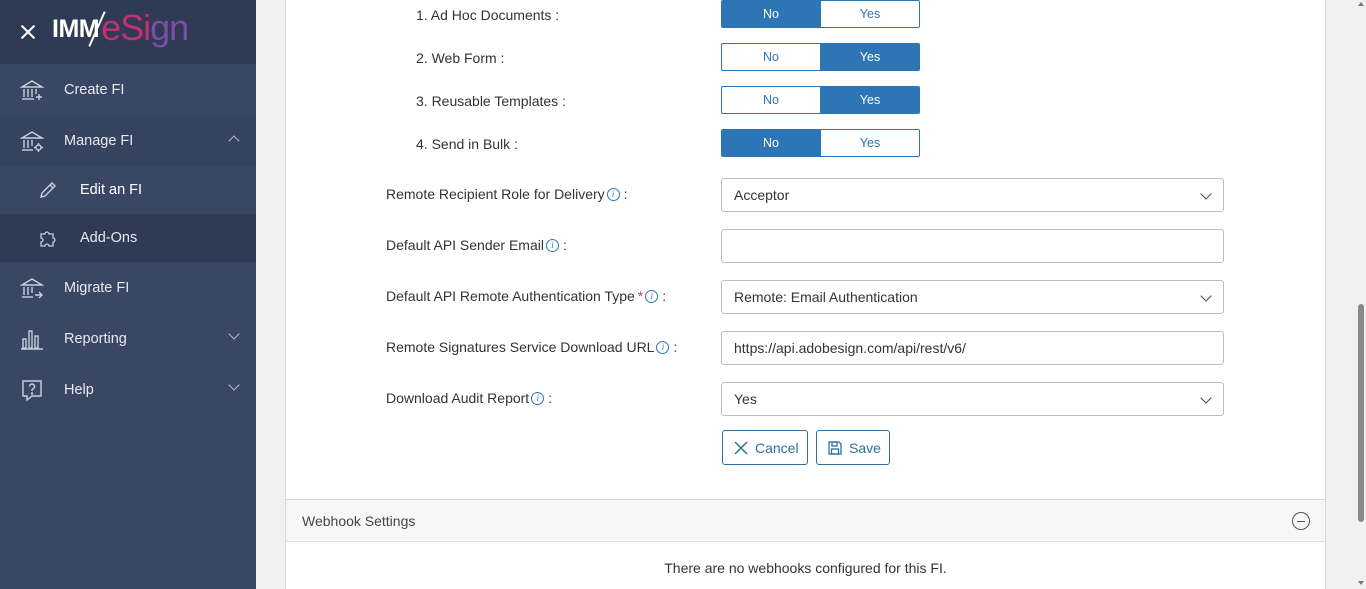 The height and width of the screenshot is (589, 1366). What do you see at coordinates (869, 143) in the screenshot?
I see `send-in-bulk-yes-option: Yes` at bounding box center [869, 143].